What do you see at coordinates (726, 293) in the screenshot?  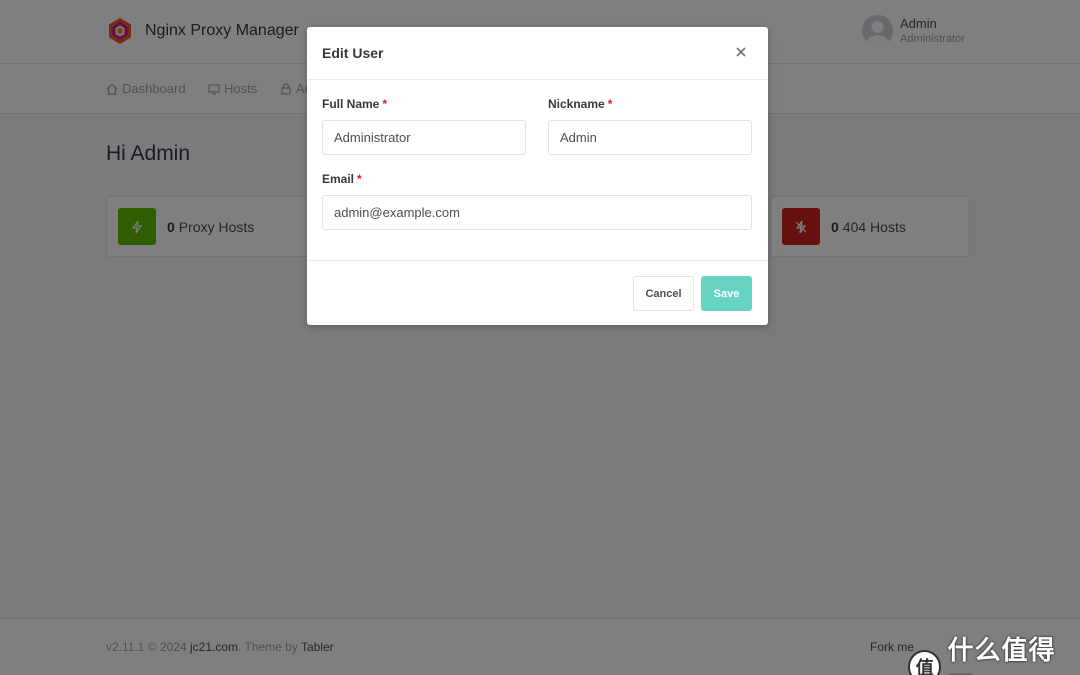 I see `save-button: Save` at bounding box center [726, 293].